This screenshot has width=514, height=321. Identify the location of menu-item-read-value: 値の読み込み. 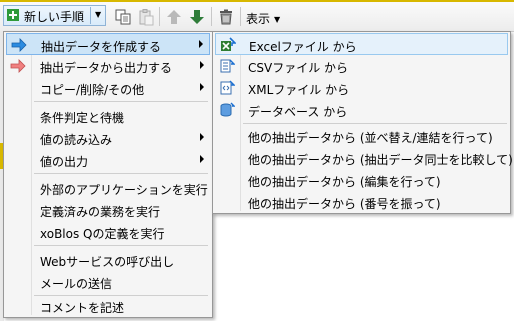
(108, 138).